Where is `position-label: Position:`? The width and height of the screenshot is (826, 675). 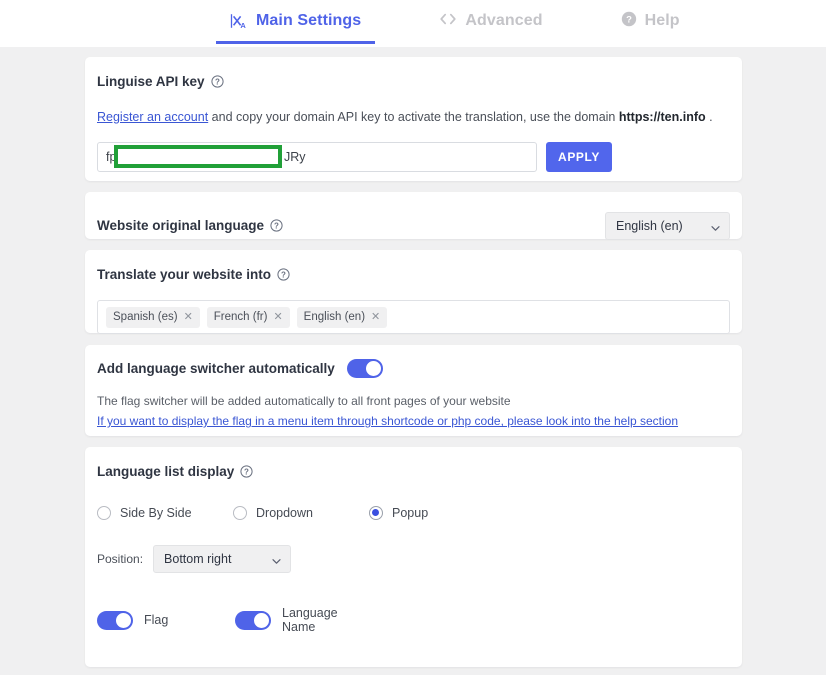 position-label: Position: is located at coordinates (120, 559).